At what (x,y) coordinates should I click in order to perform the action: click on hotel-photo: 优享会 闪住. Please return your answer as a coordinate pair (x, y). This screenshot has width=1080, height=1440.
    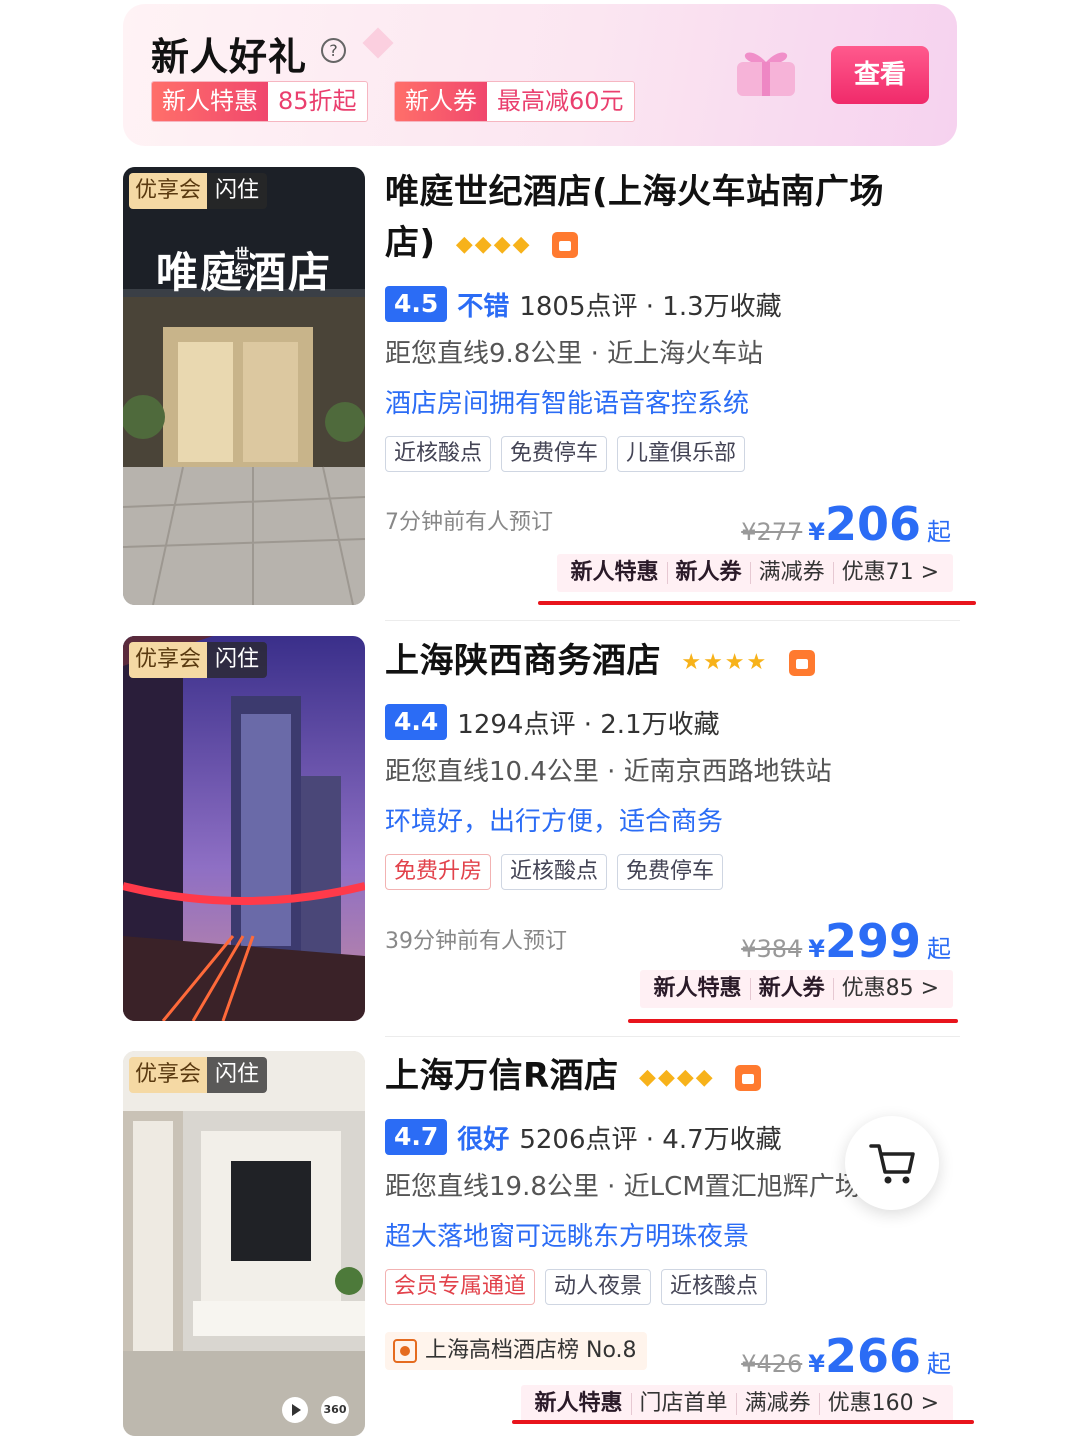
    Looking at the image, I should click on (244, 828).